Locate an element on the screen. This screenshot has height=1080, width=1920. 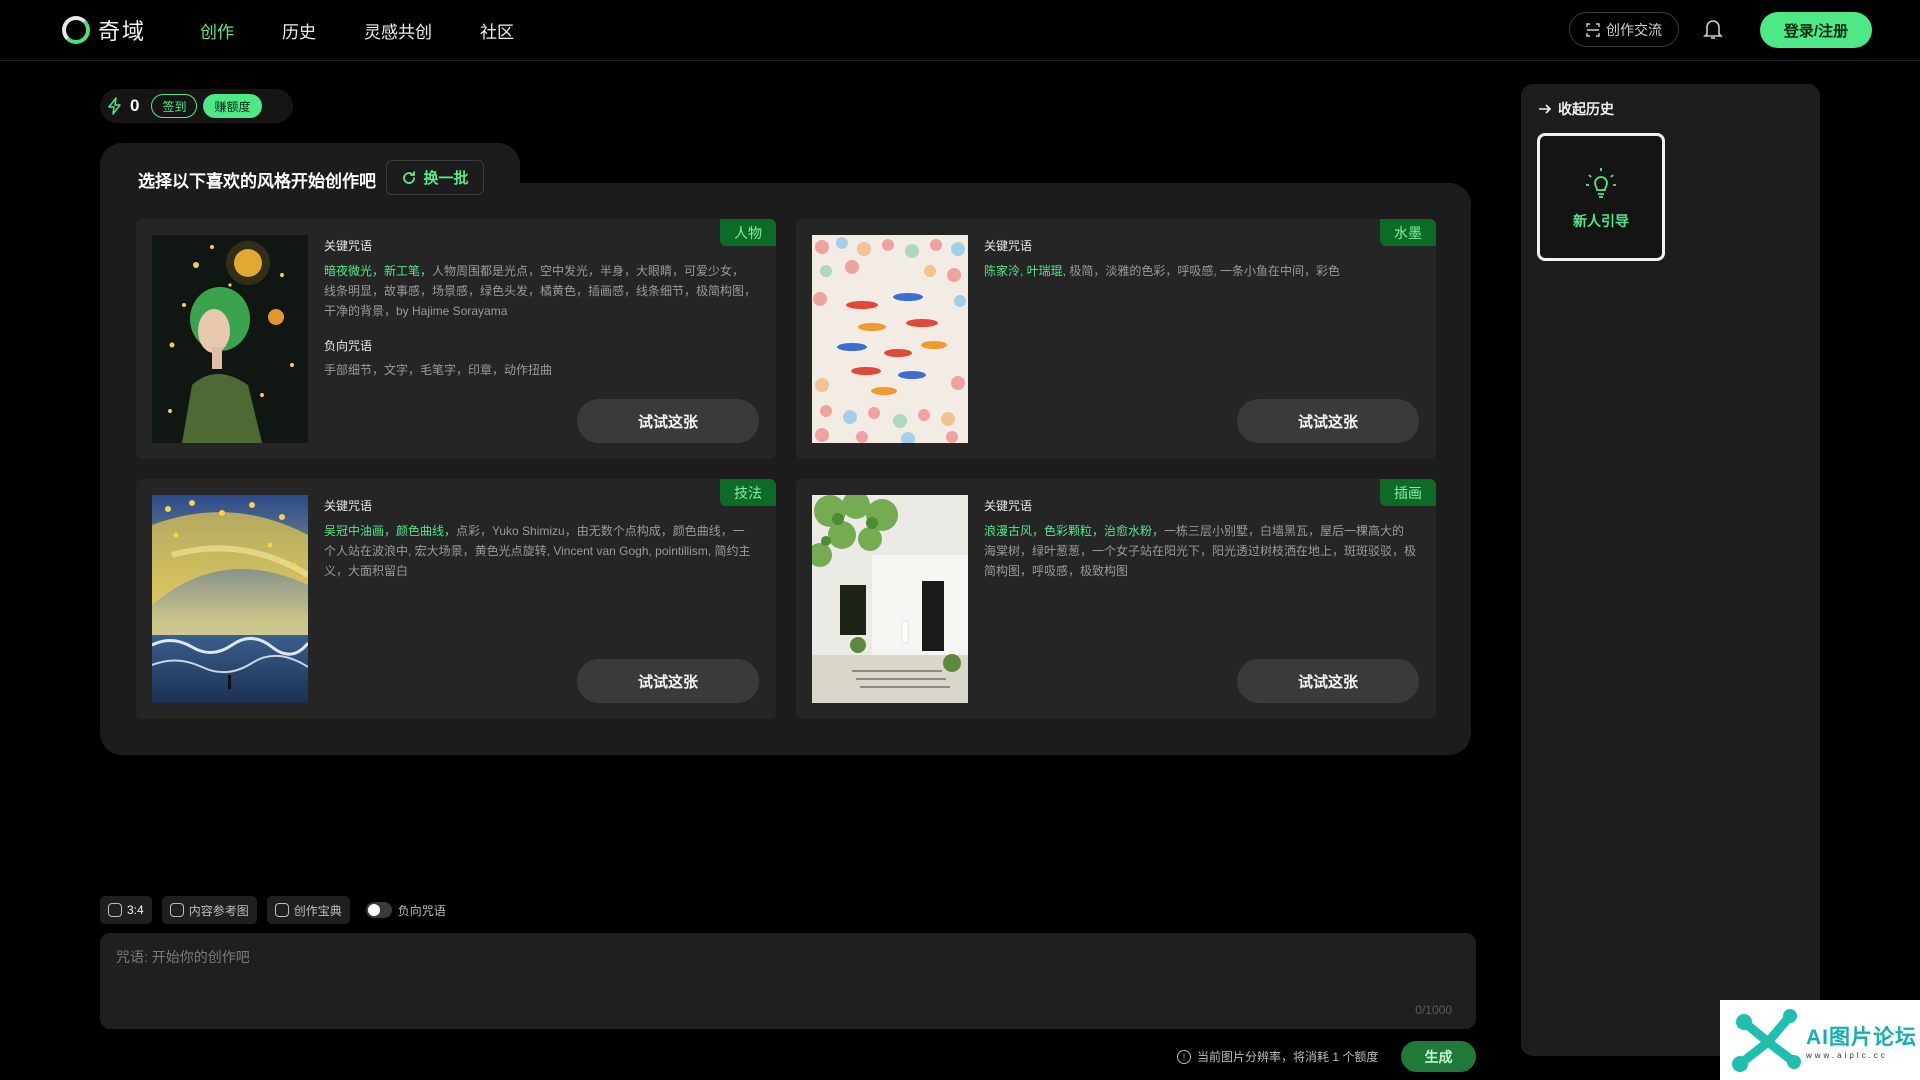
nav-community: 社区 is located at coordinates (497, 30).